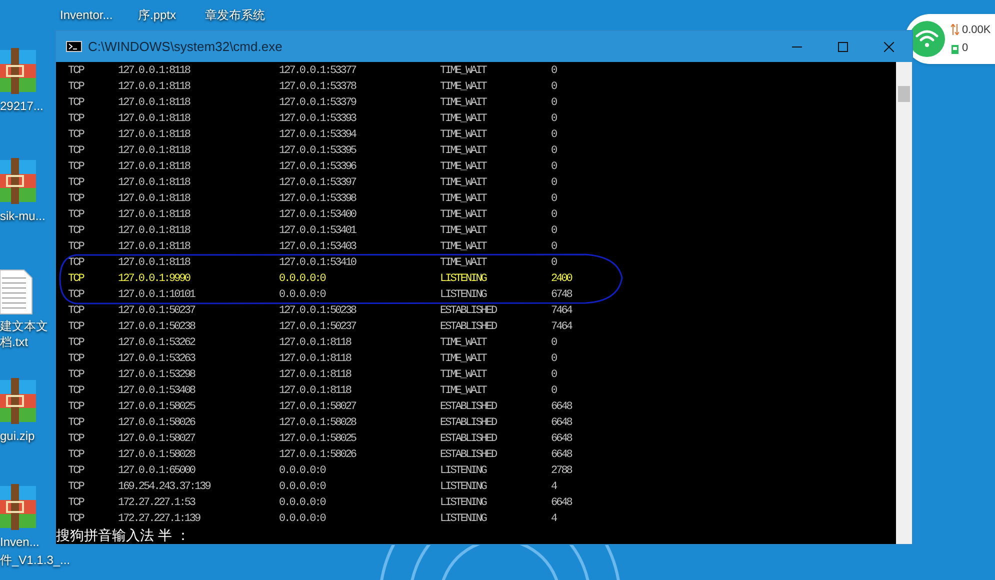 This screenshot has height=580, width=995. Describe the element at coordinates (318, 183) in the screenshot. I see `console-text: 127.0.0.1:53397` at that location.